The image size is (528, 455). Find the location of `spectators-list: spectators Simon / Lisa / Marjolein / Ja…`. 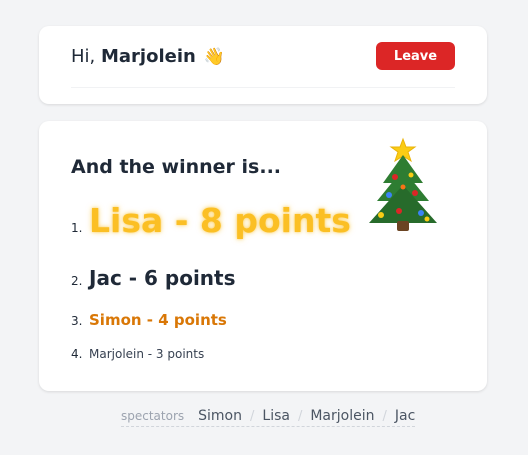

spectators-list: spectators Simon / Lisa / Marjolein / Ja… is located at coordinates (268, 417).